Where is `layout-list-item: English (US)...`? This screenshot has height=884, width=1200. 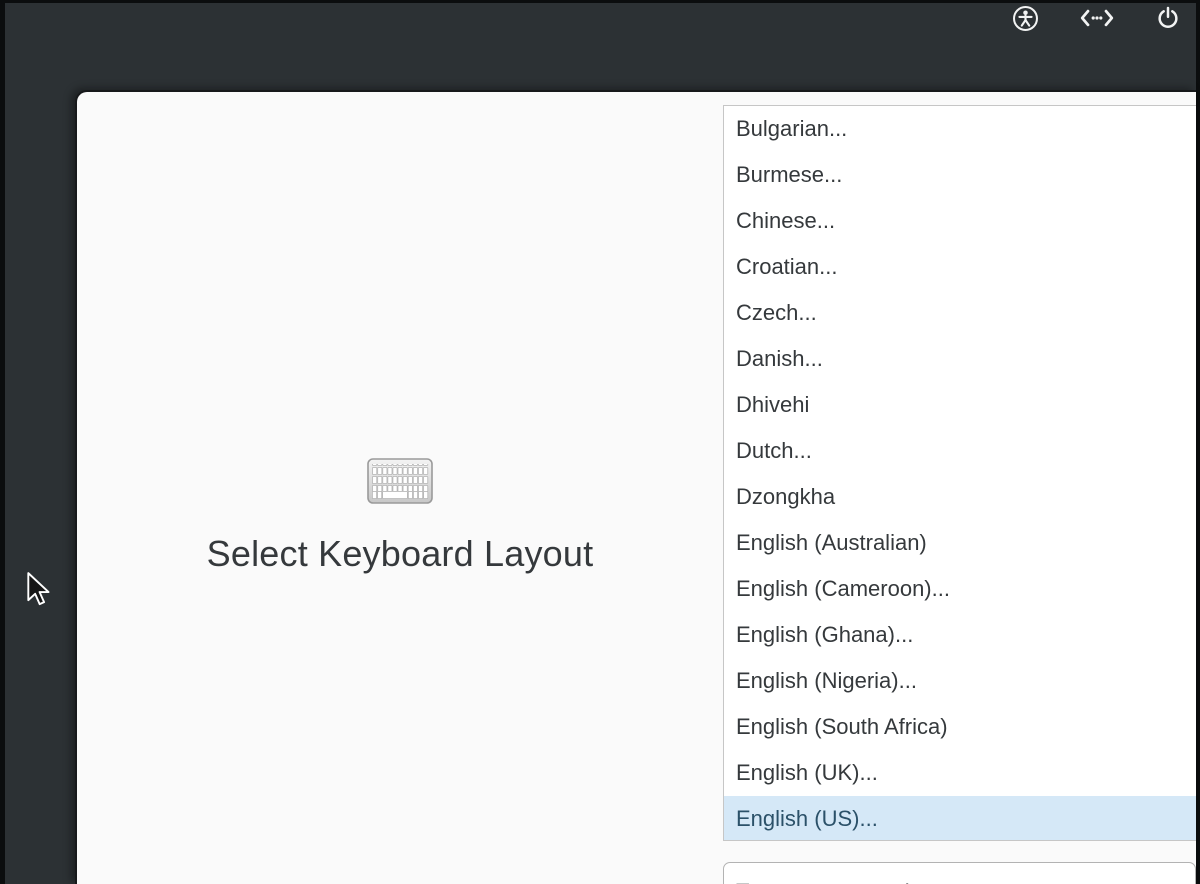
layout-list-item: English (US)... is located at coordinates (960, 818).